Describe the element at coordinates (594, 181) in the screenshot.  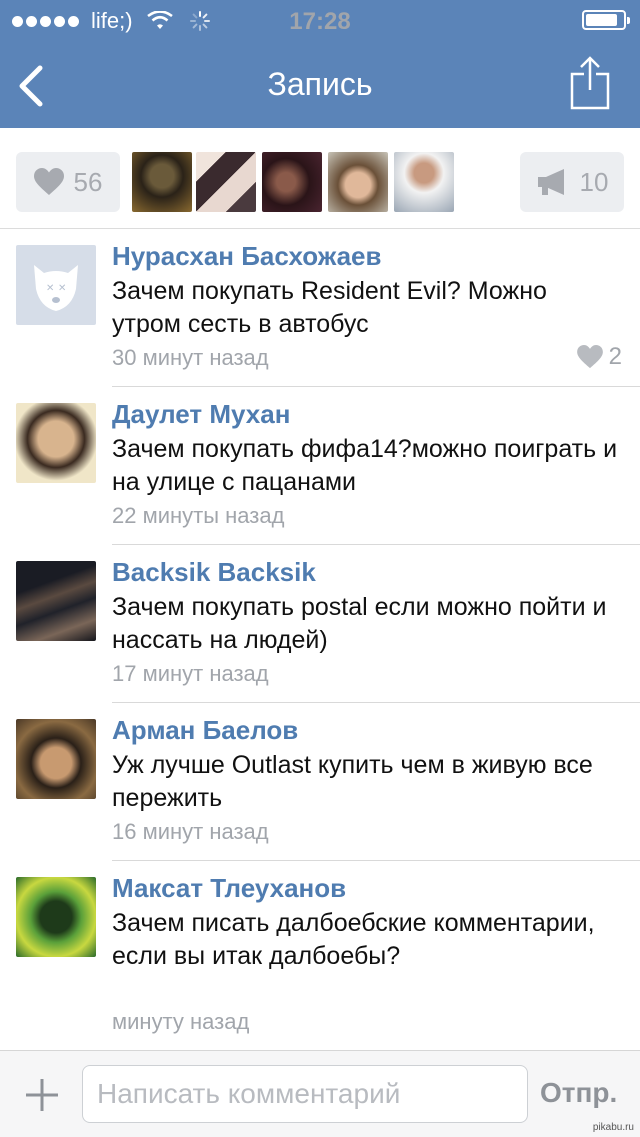
I see `repost-count: 10` at that location.